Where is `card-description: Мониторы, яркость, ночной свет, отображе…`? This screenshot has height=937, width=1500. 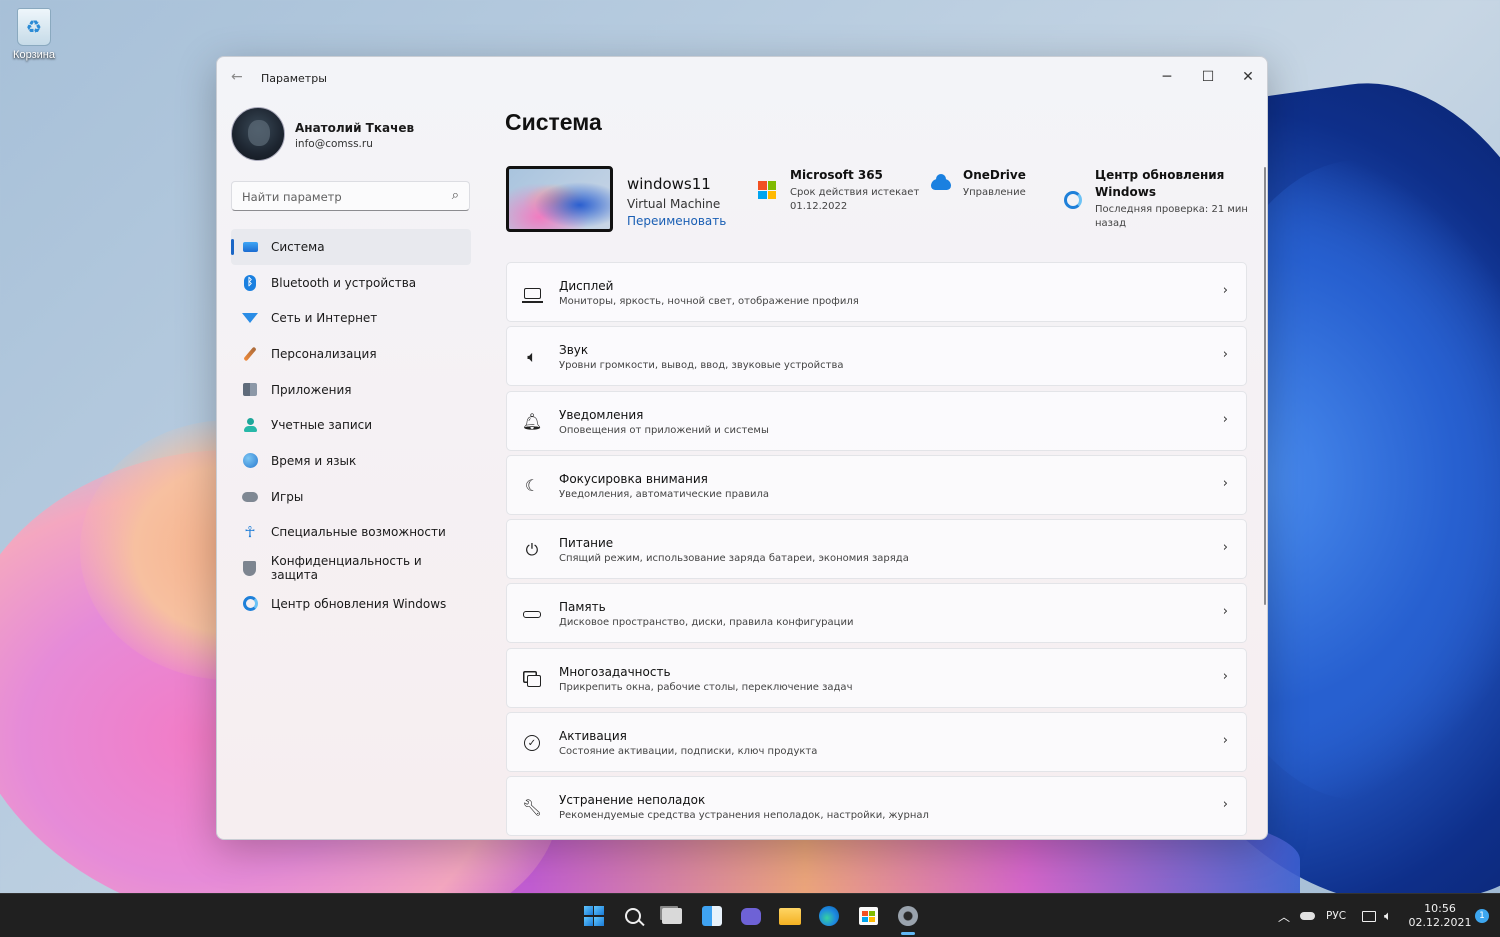
card-description: Мониторы, яркость, ночной свет, отображе… is located at coordinates (709, 301).